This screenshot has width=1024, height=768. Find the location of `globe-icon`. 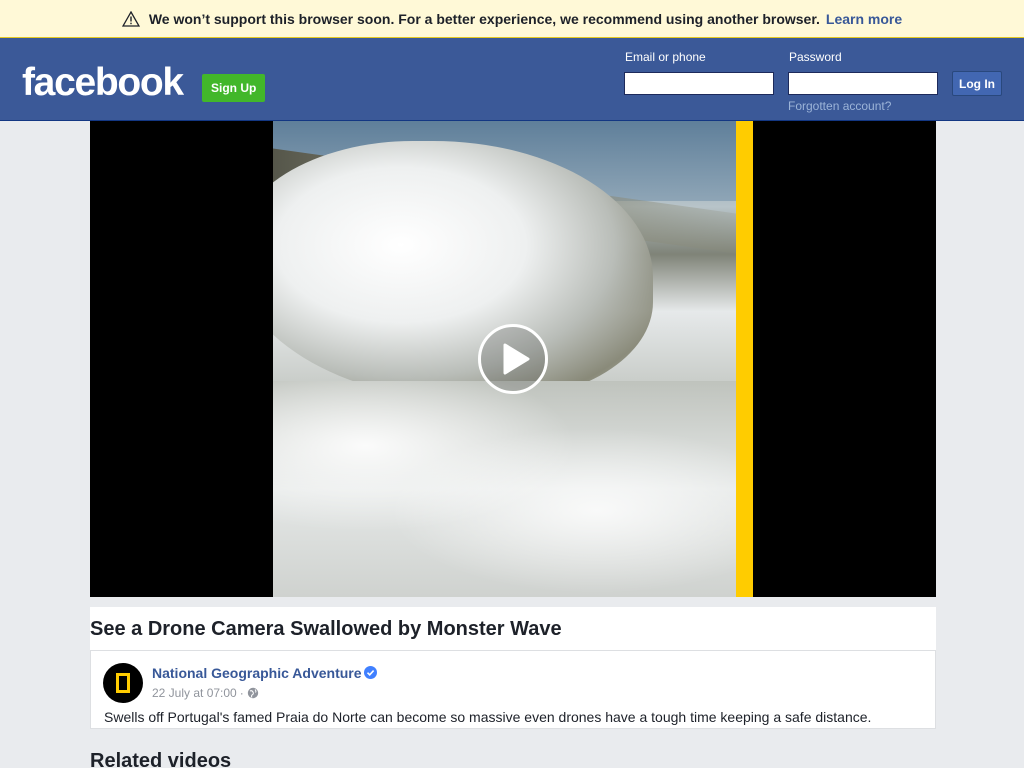

globe-icon is located at coordinates (253, 693).